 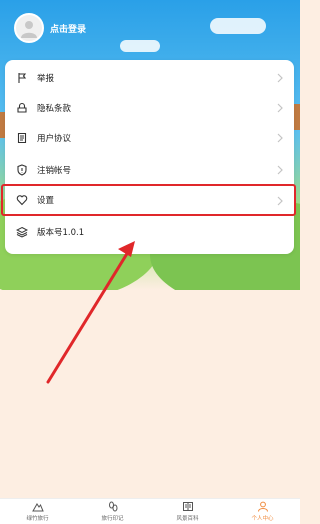 What do you see at coordinates (37, 519) in the screenshot?
I see `tab-label: 绿竹旅行` at bounding box center [37, 519].